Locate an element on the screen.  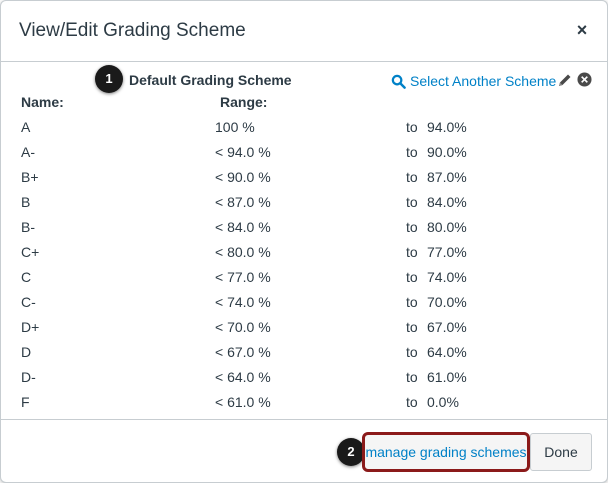
name-column-header: Name: is located at coordinates (42, 102).